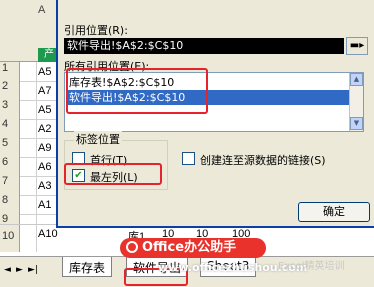  Describe the element at coordinates (44, 91) in the screenshot. I see `cell-a: A7` at that location.